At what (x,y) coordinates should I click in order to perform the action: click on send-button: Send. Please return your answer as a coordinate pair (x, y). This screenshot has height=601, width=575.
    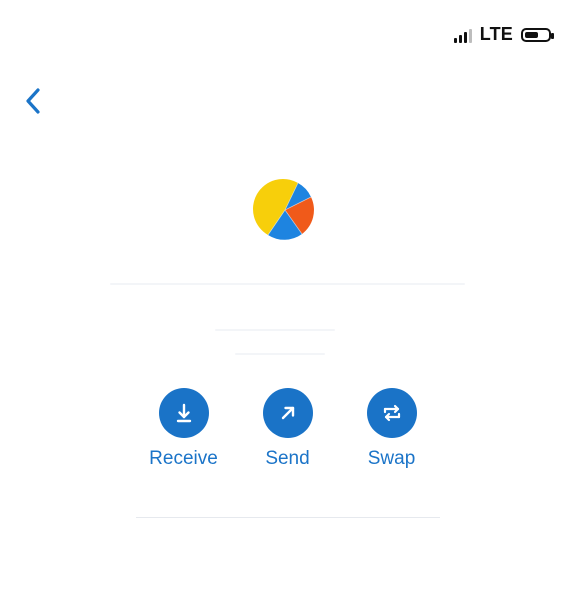
    Looking at the image, I should click on (288, 429).